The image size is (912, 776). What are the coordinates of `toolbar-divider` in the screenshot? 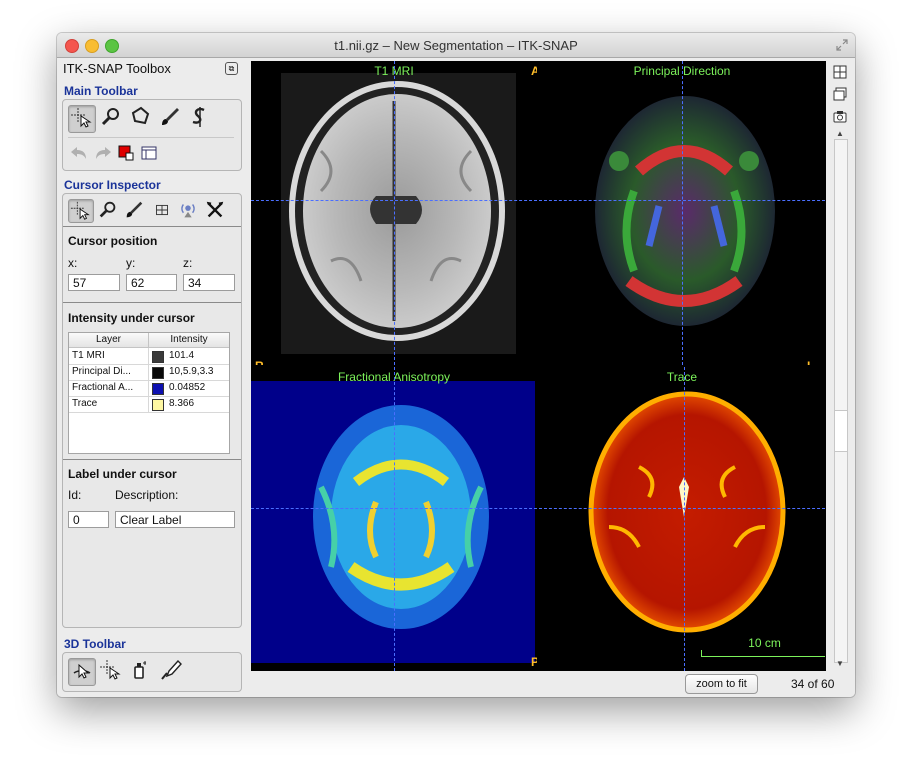 It's located at (151, 137).